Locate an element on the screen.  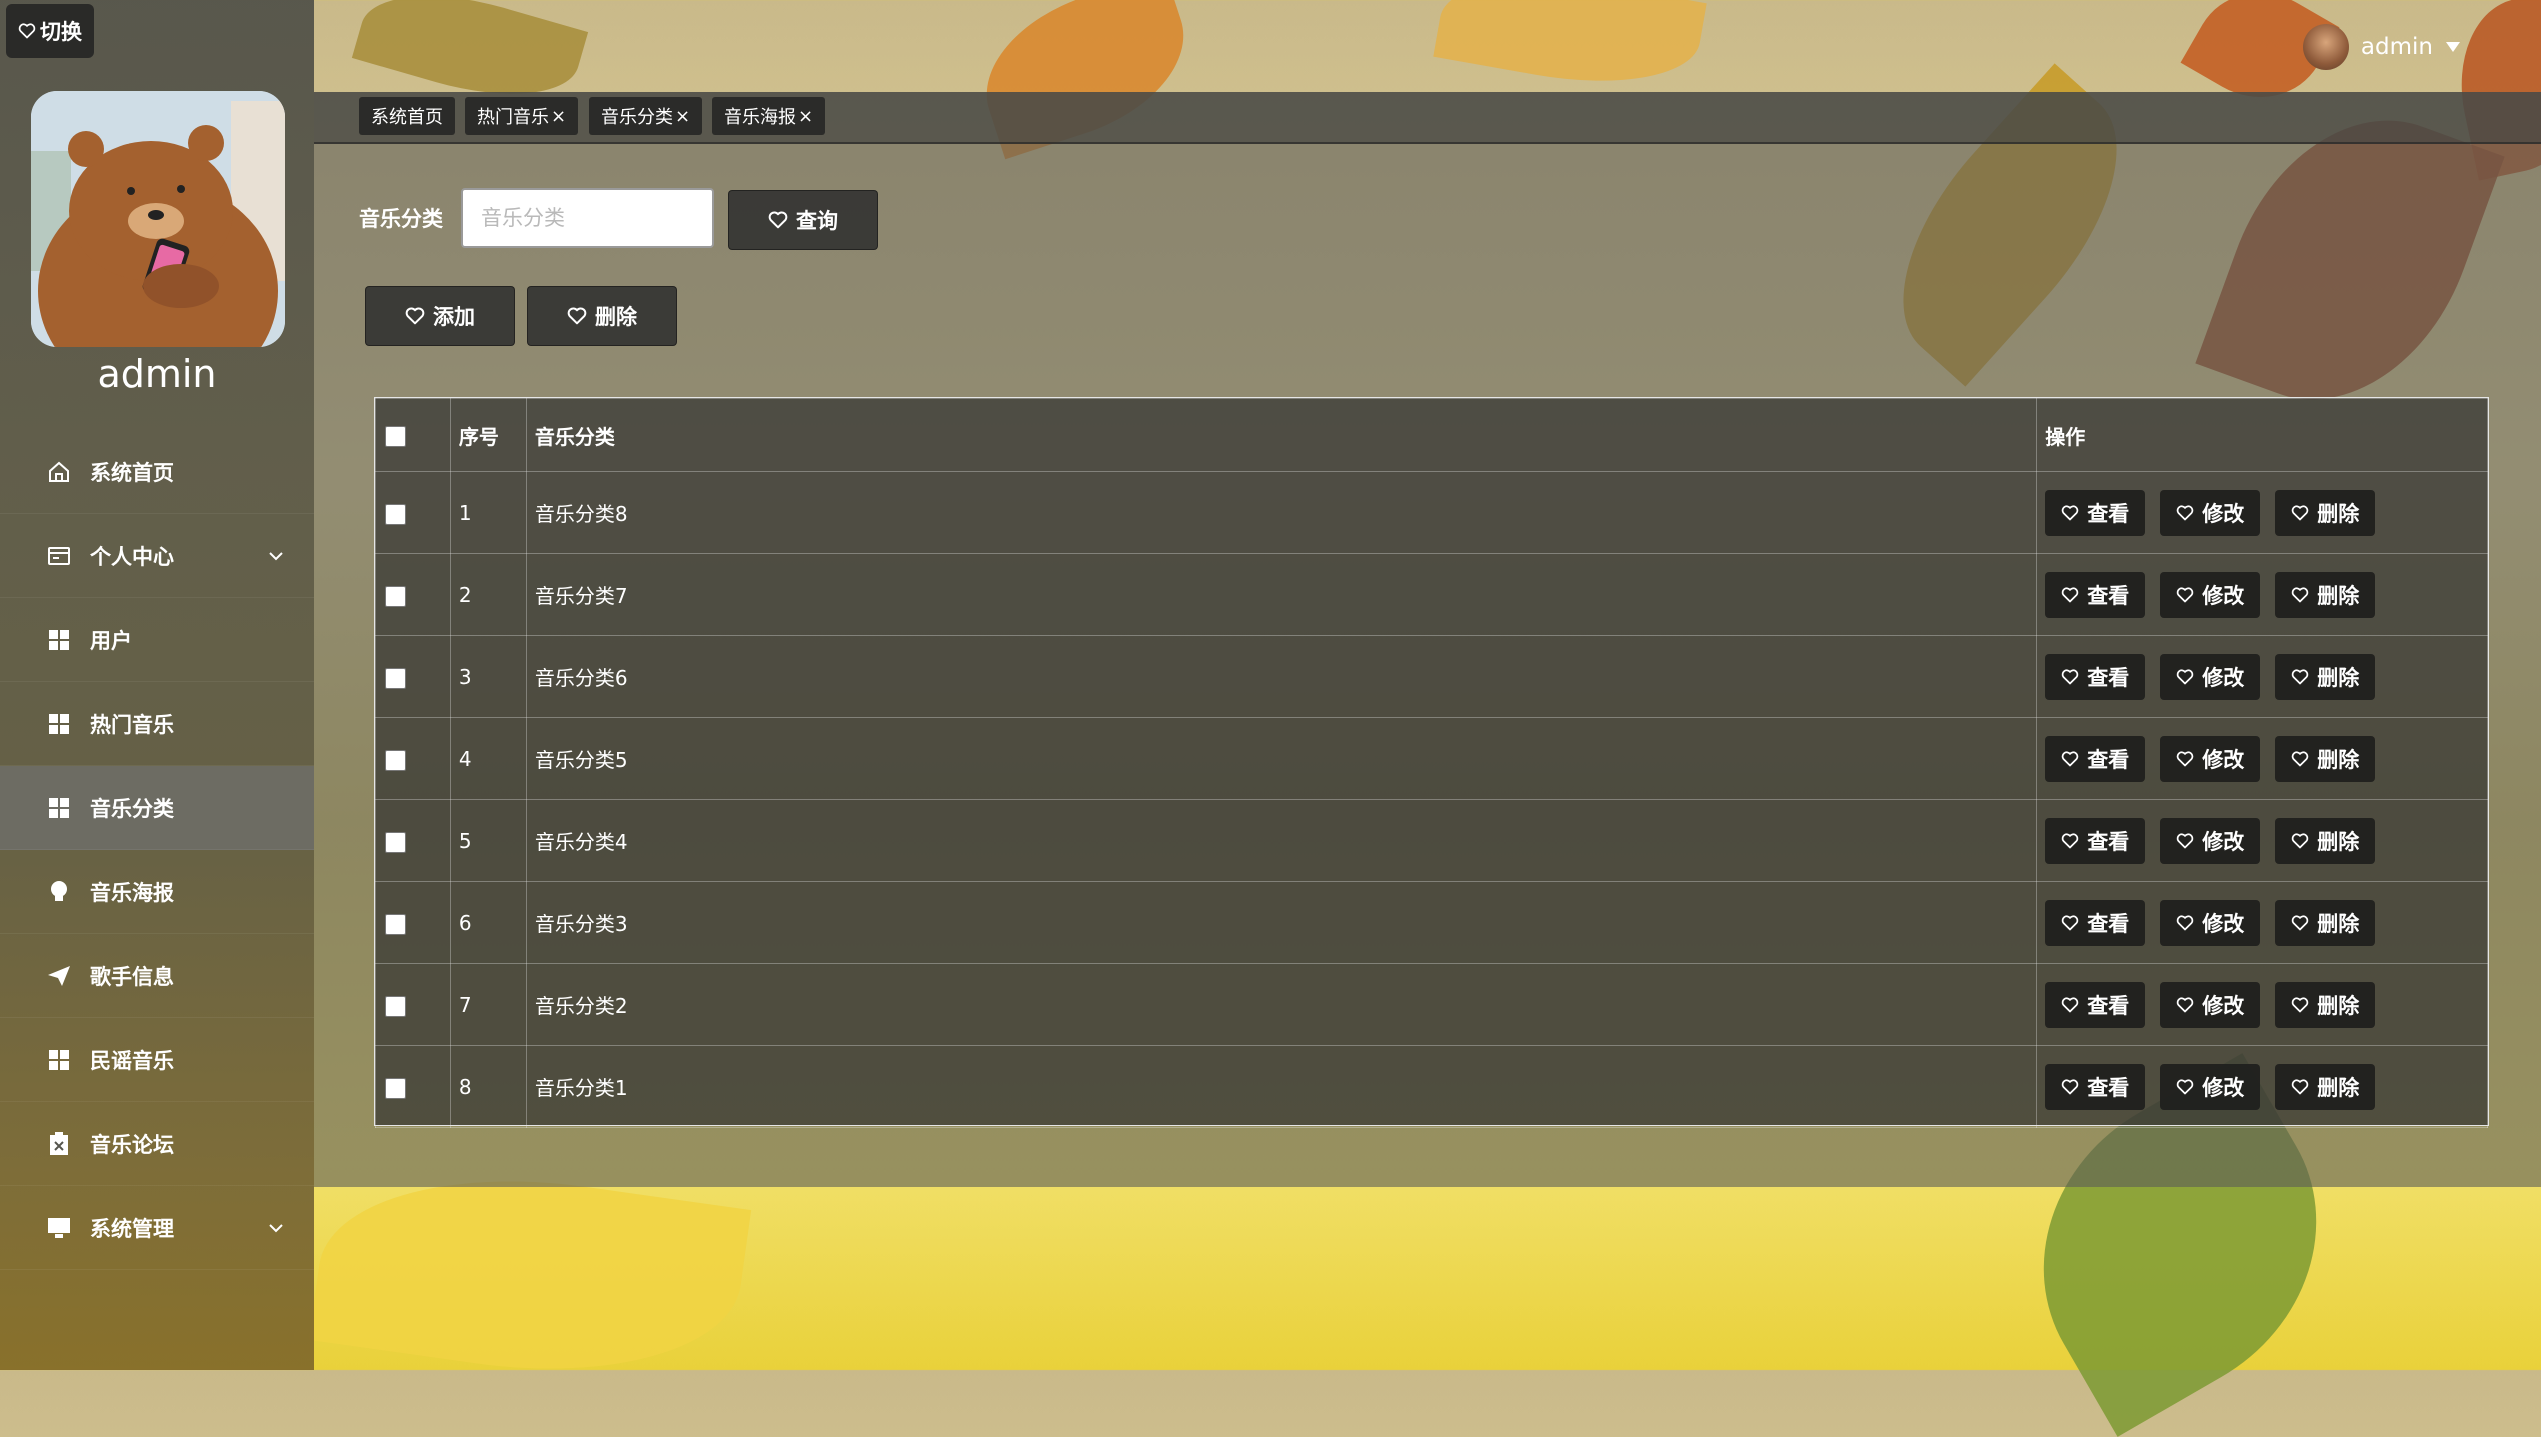
sidebar-item-personal-center: 个人中心 is located at coordinates (157, 556).